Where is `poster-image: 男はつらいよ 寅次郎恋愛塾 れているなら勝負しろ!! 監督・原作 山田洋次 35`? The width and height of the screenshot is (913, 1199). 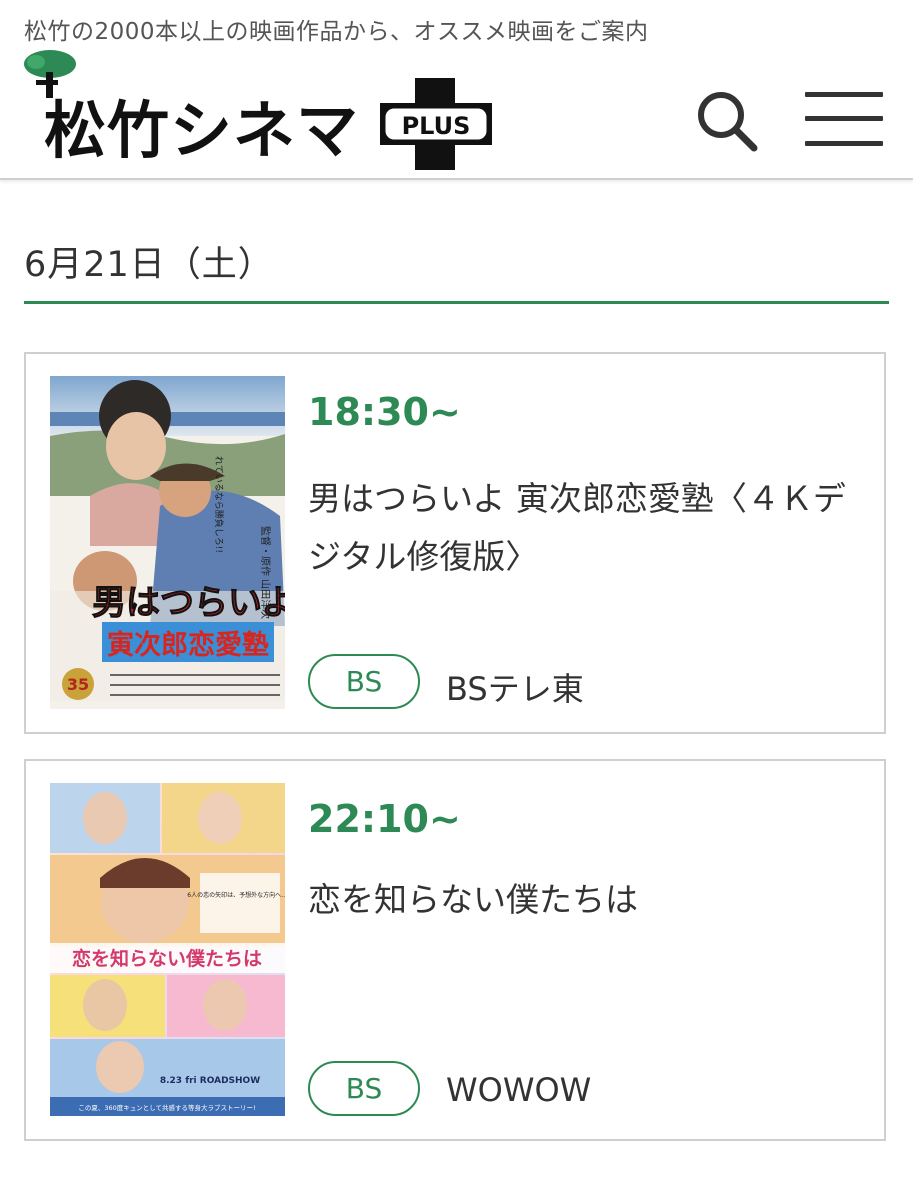
poster-image: 男はつらいよ 寅次郎恋愛塾 れているなら勝負しろ!! 監督・原作 山田洋次 35 is located at coordinates (167, 542).